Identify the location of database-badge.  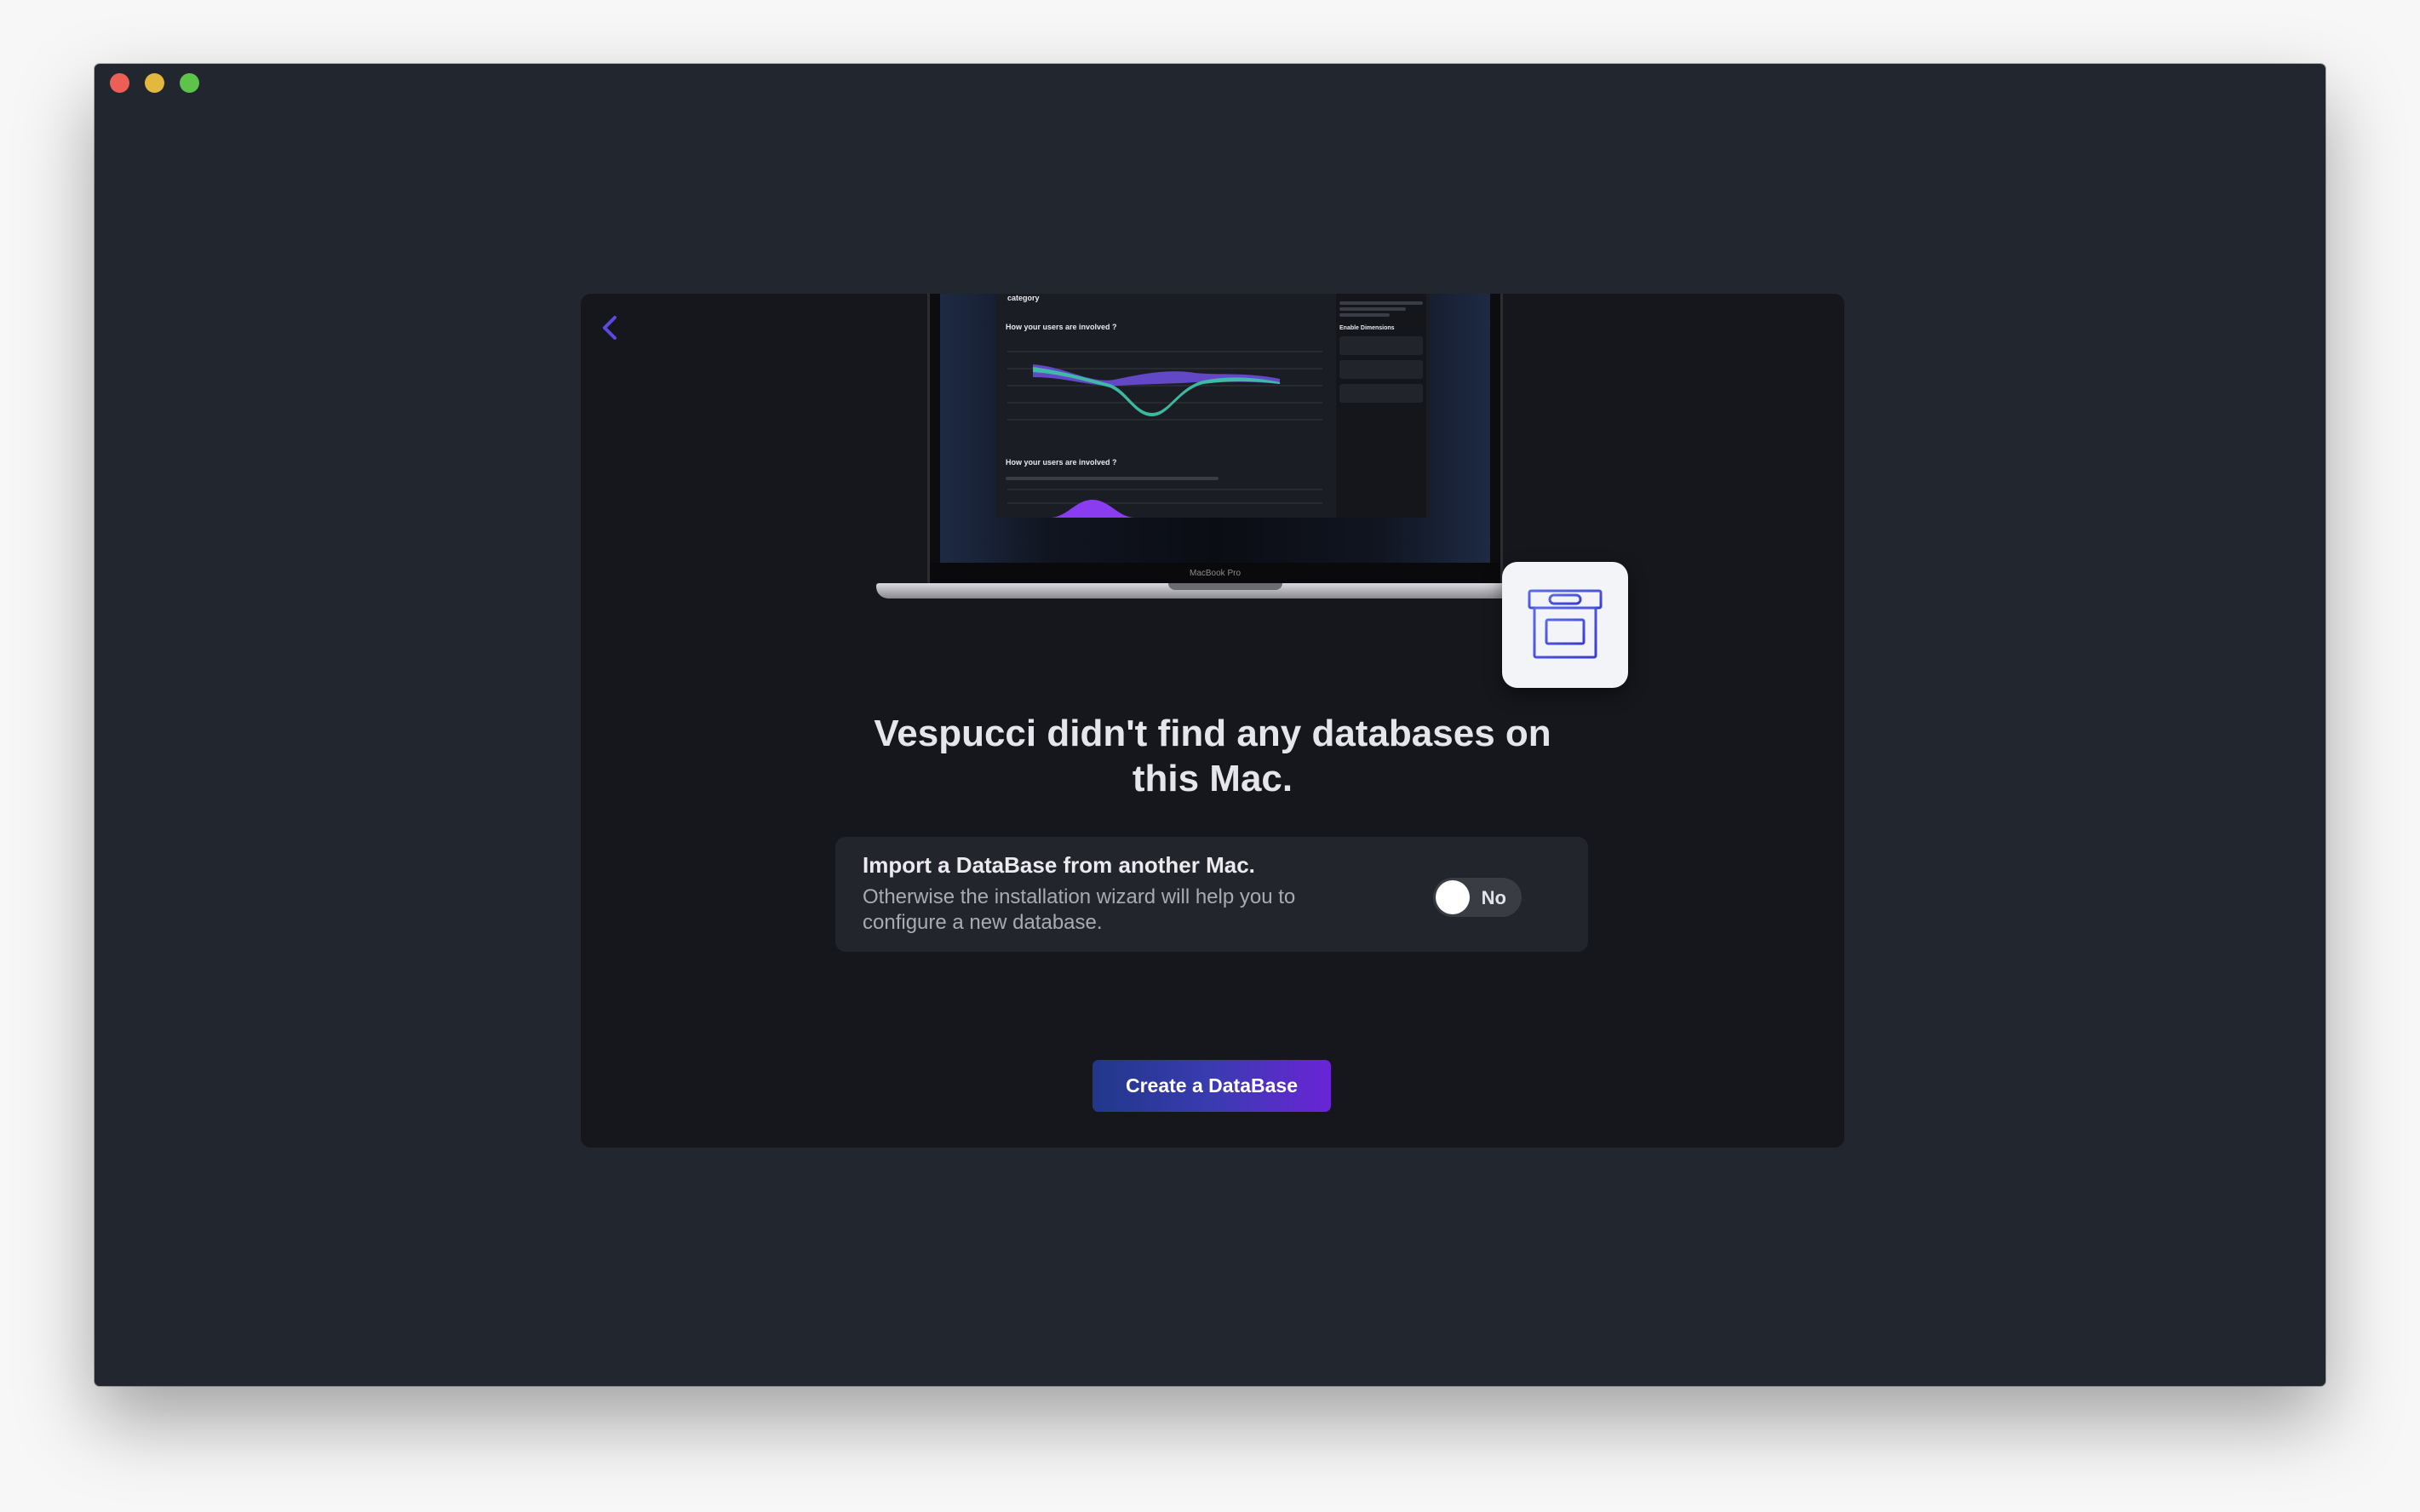
(1565, 625).